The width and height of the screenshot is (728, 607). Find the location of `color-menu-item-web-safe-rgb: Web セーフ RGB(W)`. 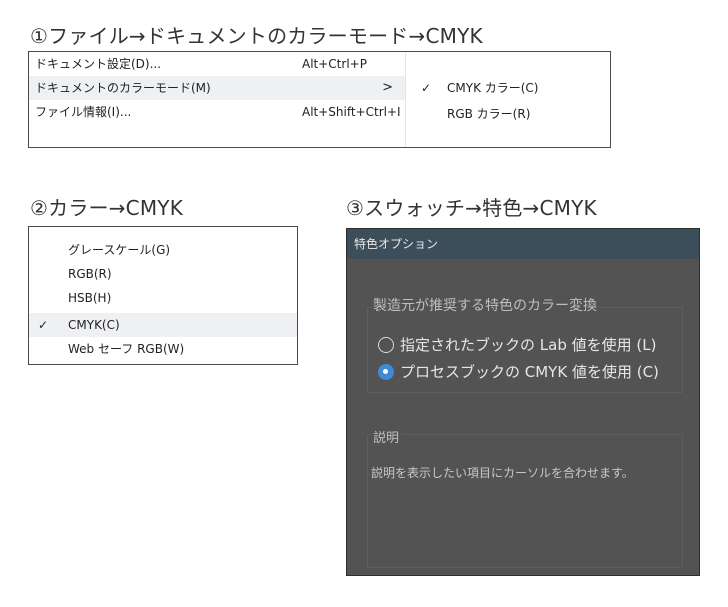

color-menu-item-web-safe-rgb: Web セーフ RGB(W) is located at coordinates (163, 349).